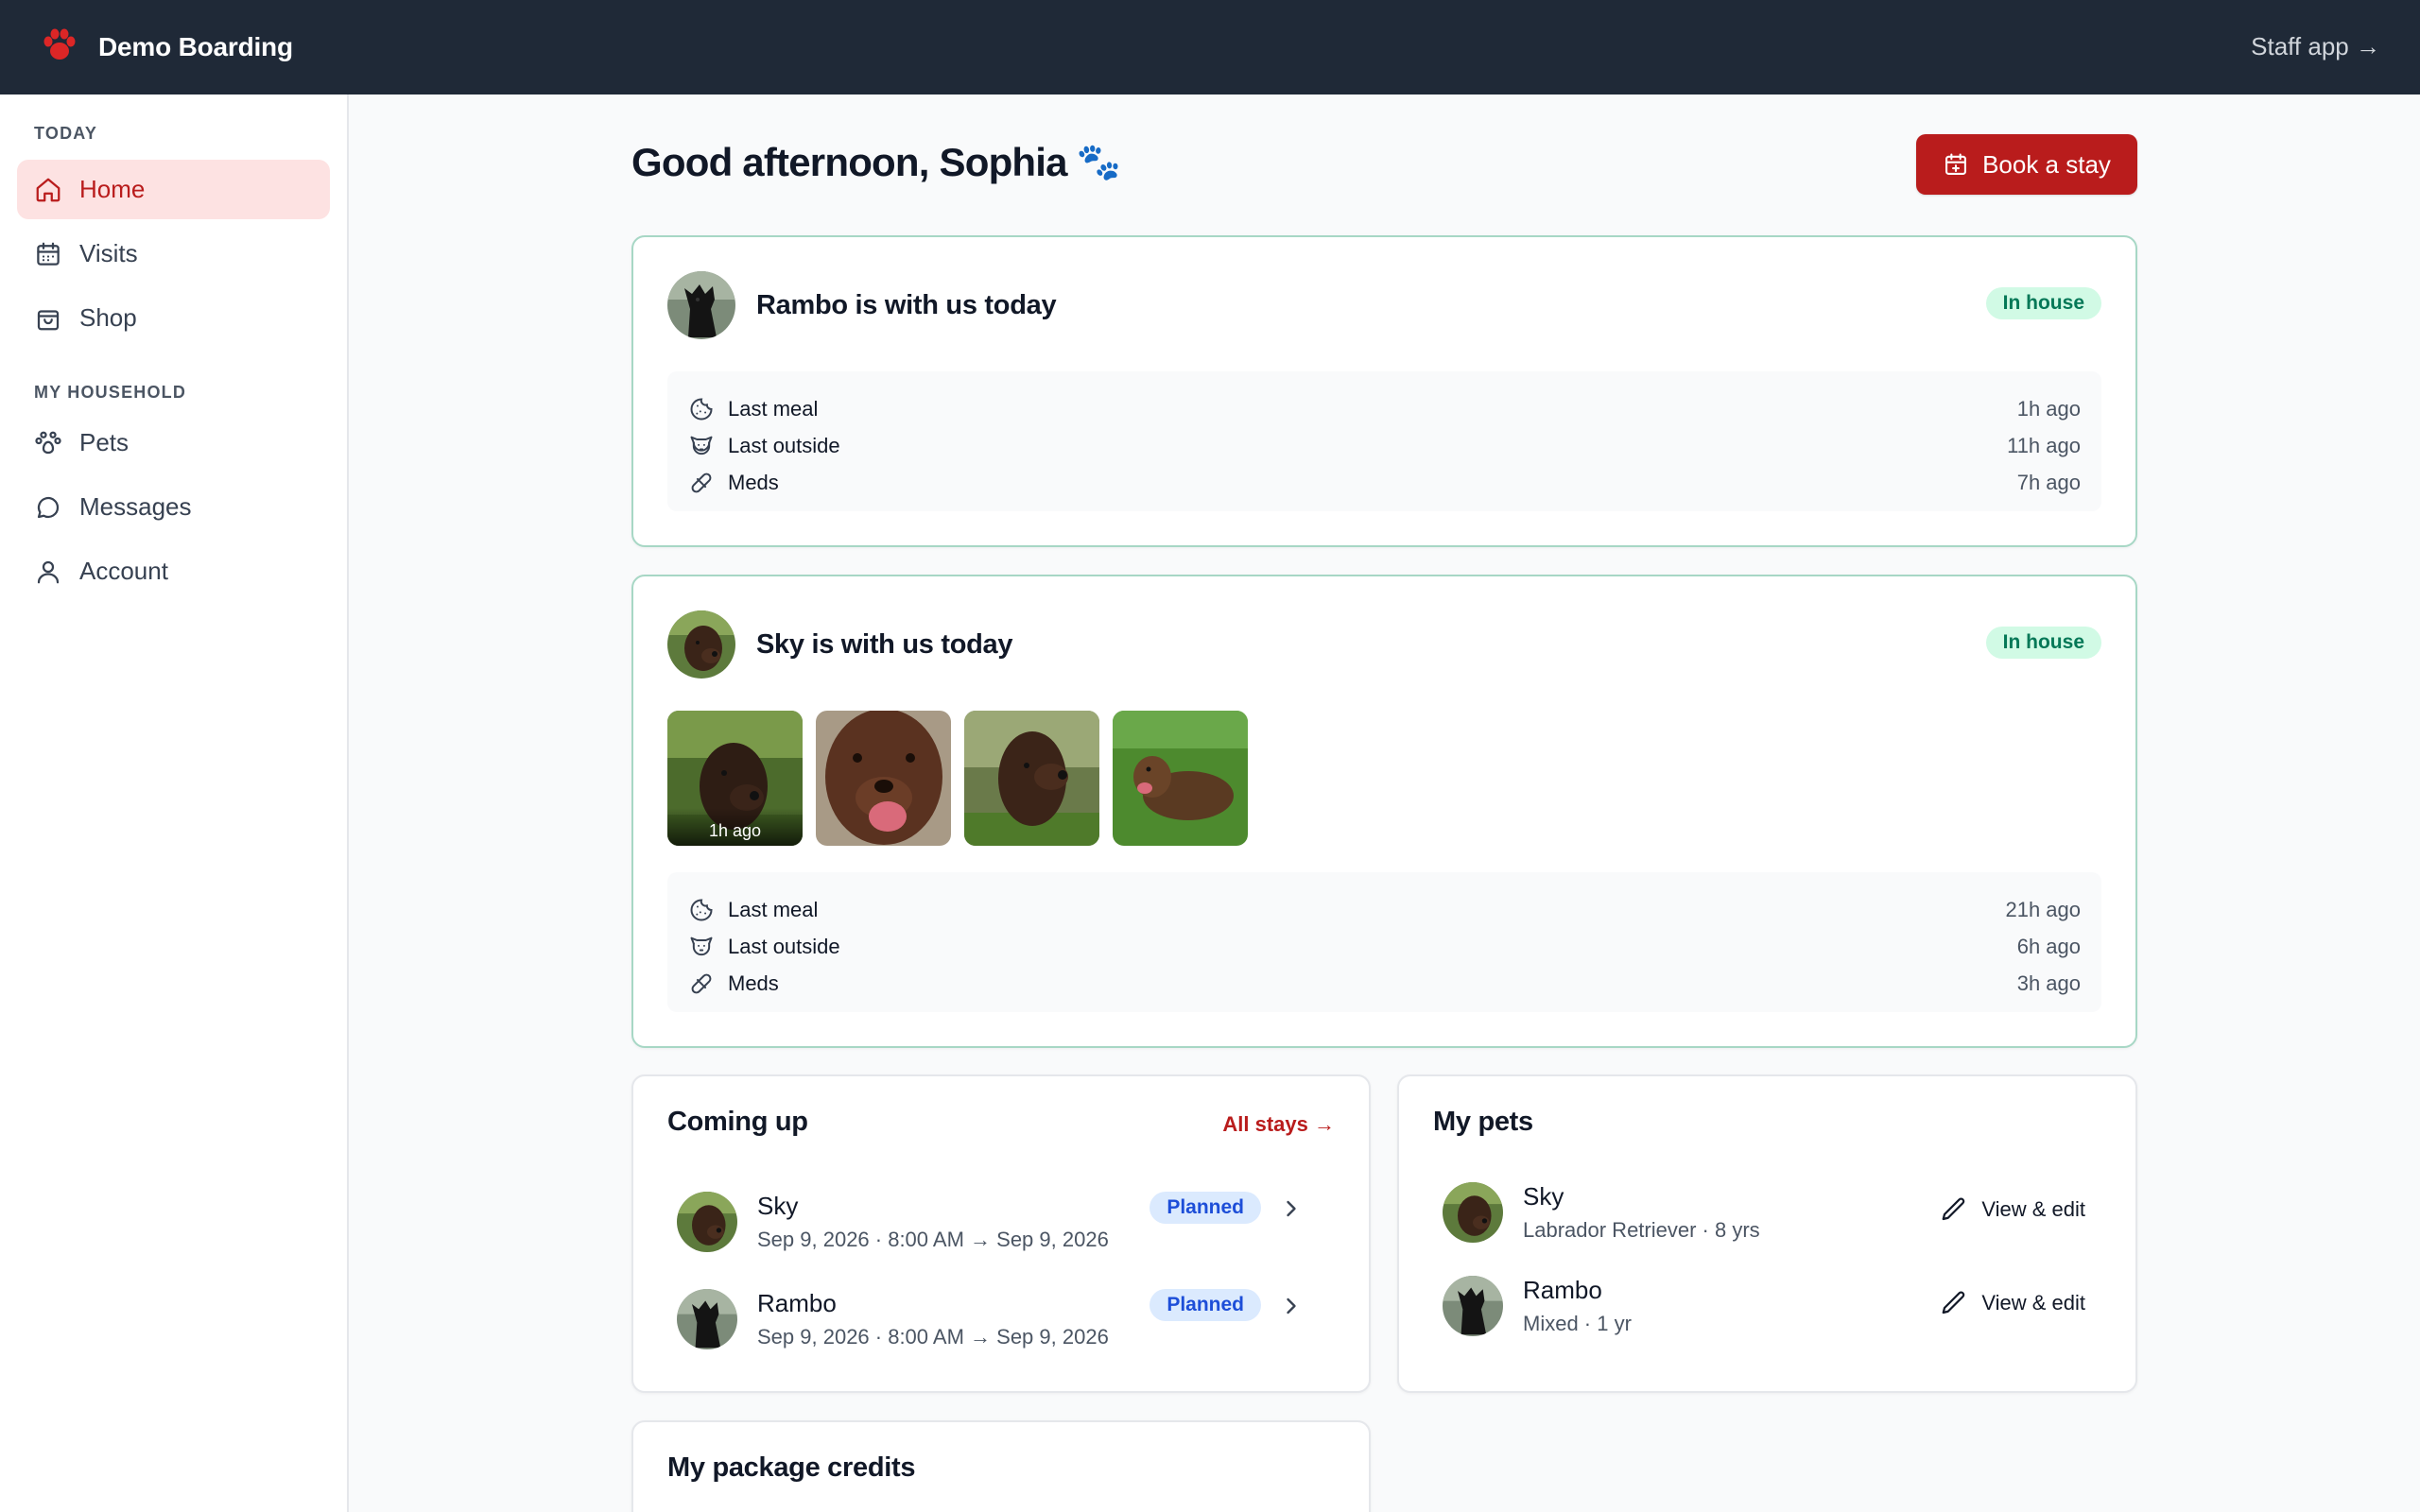 The height and width of the screenshot is (1512, 2420). Describe the element at coordinates (48, 319) in the screenshot. I see `shopping-bag-icon` at that location.